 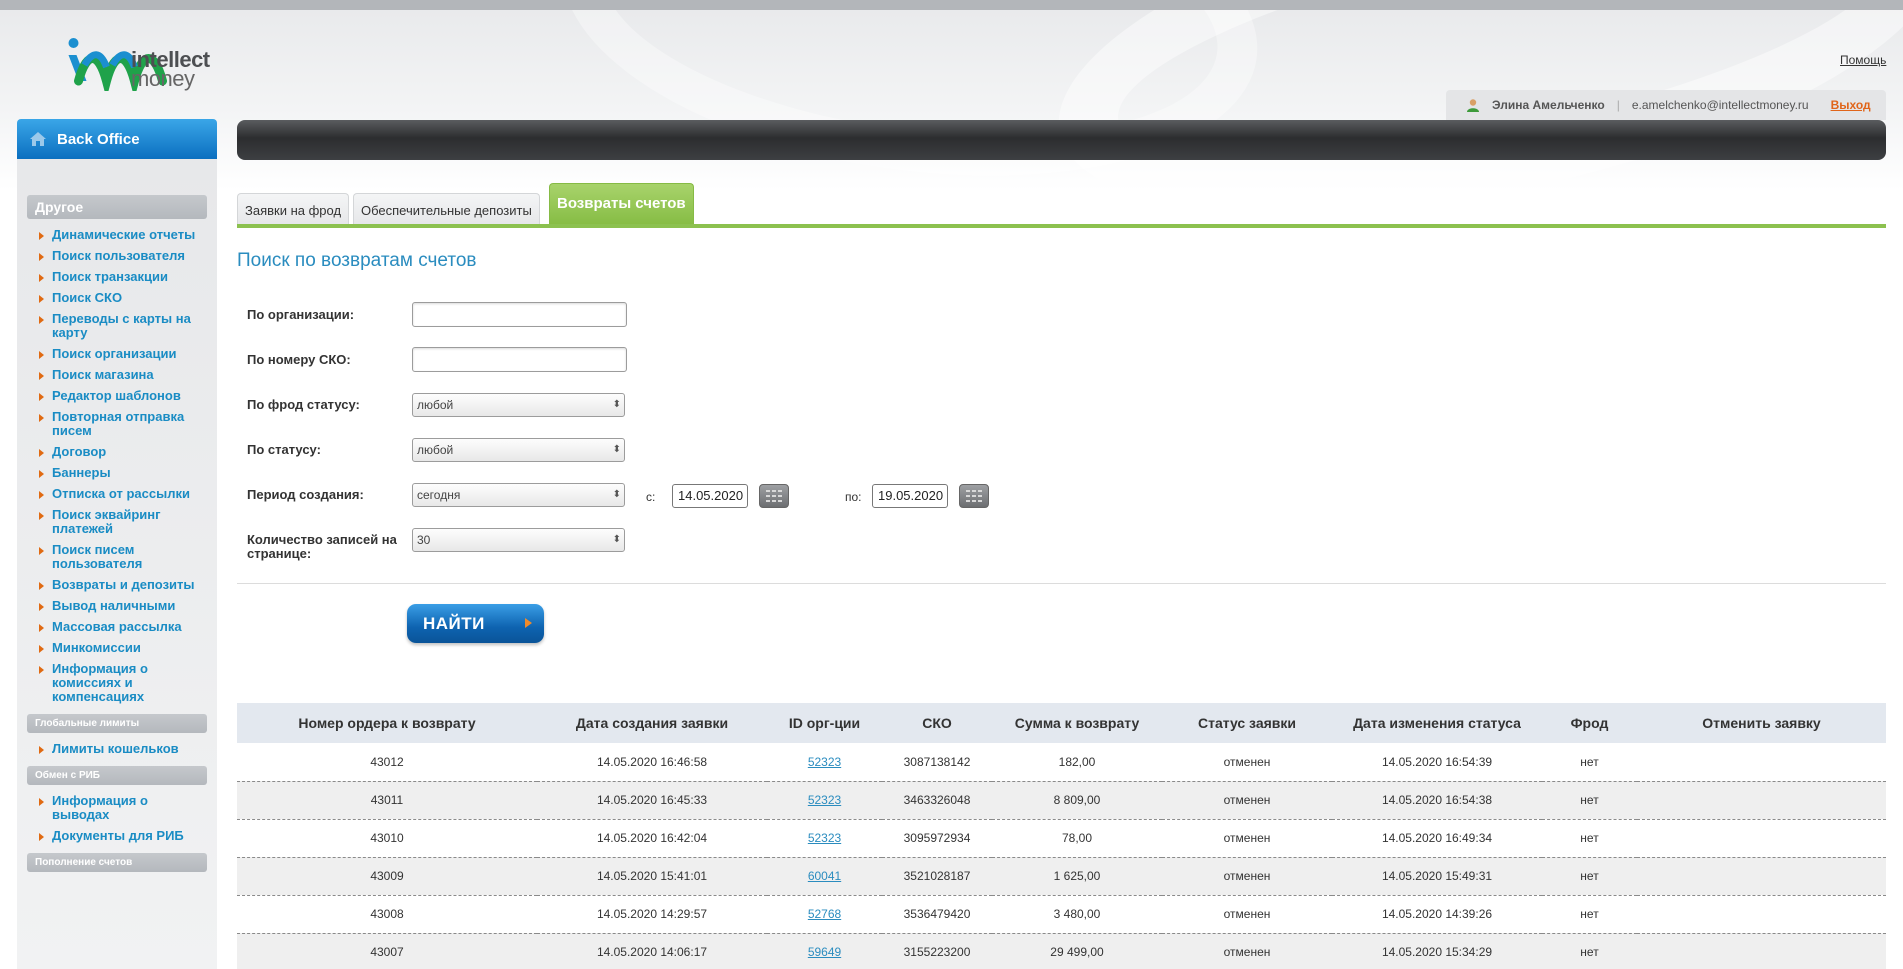 What do you see at coordinates (519, 314) in the screenshot?
I see `org-input` at bounding box center [519, 314].